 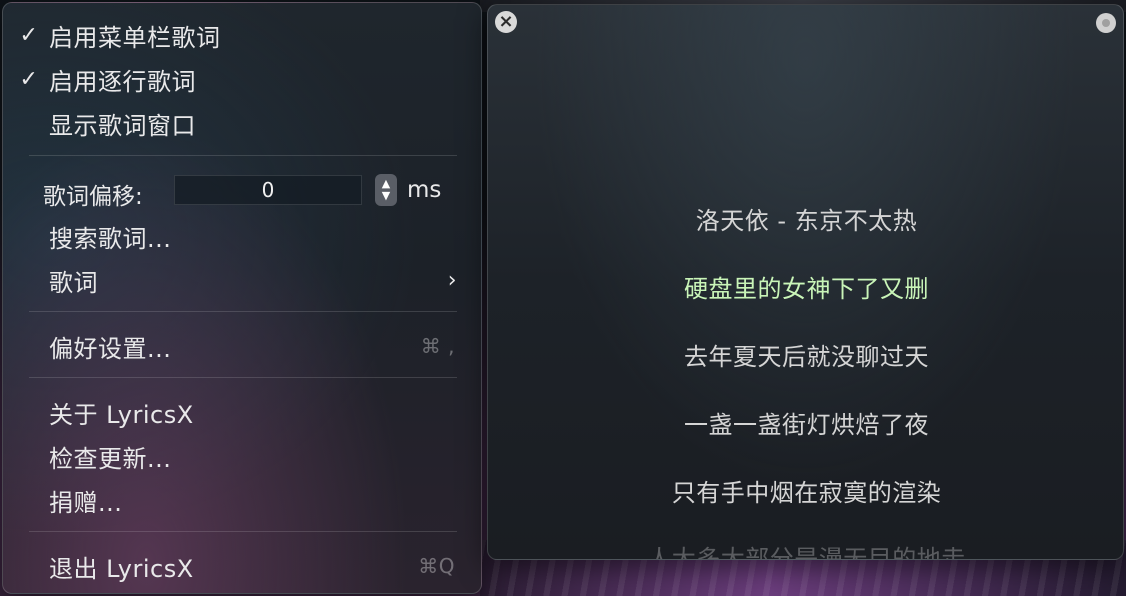 What do you see at coordinates (242, 79) in the screenshot?
I see `menu-item-enable-line-lyrics: ✓ 启用逐行歌词` at bounding box center [242, 79].